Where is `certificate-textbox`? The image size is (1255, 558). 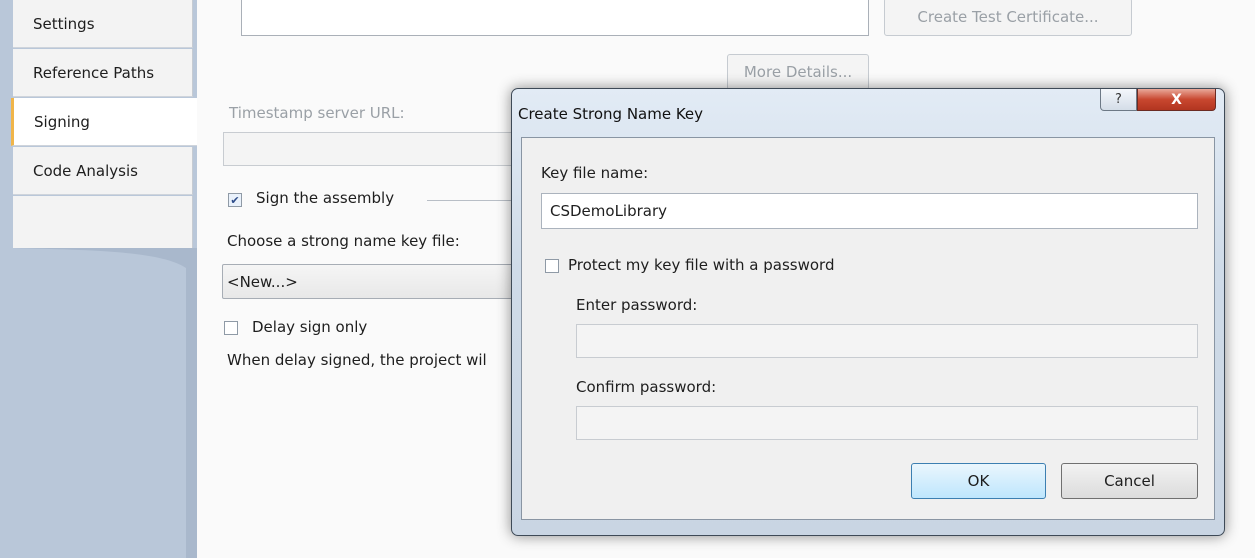 certificate-textbox is located at coordinates (555, 18).